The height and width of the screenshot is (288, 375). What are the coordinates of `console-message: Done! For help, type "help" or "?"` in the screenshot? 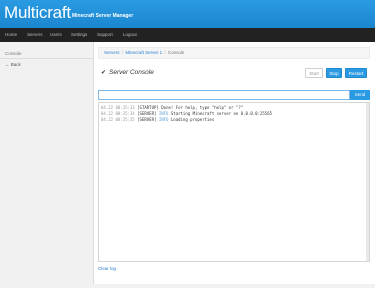 It's located at (202, 107).